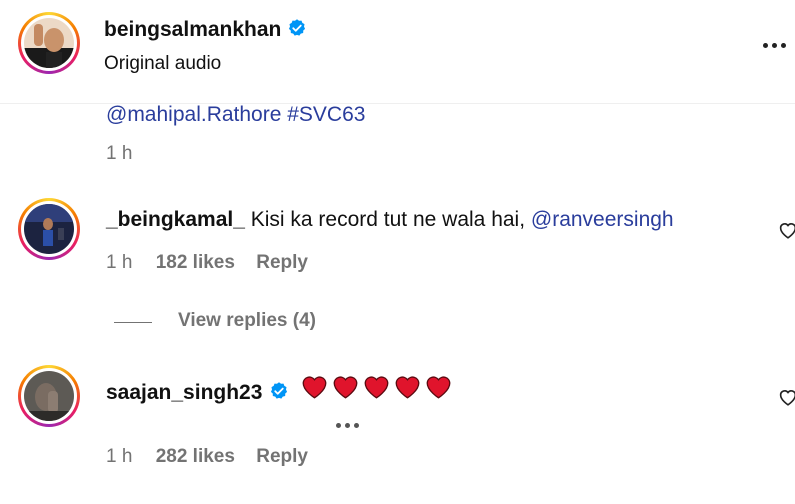 Image resolution: width=795 pixels, height=504 pixels. Describe the element at coordinates (184, 392) in the screenshot. I see `comment-username: saajan_singh23` at that location.